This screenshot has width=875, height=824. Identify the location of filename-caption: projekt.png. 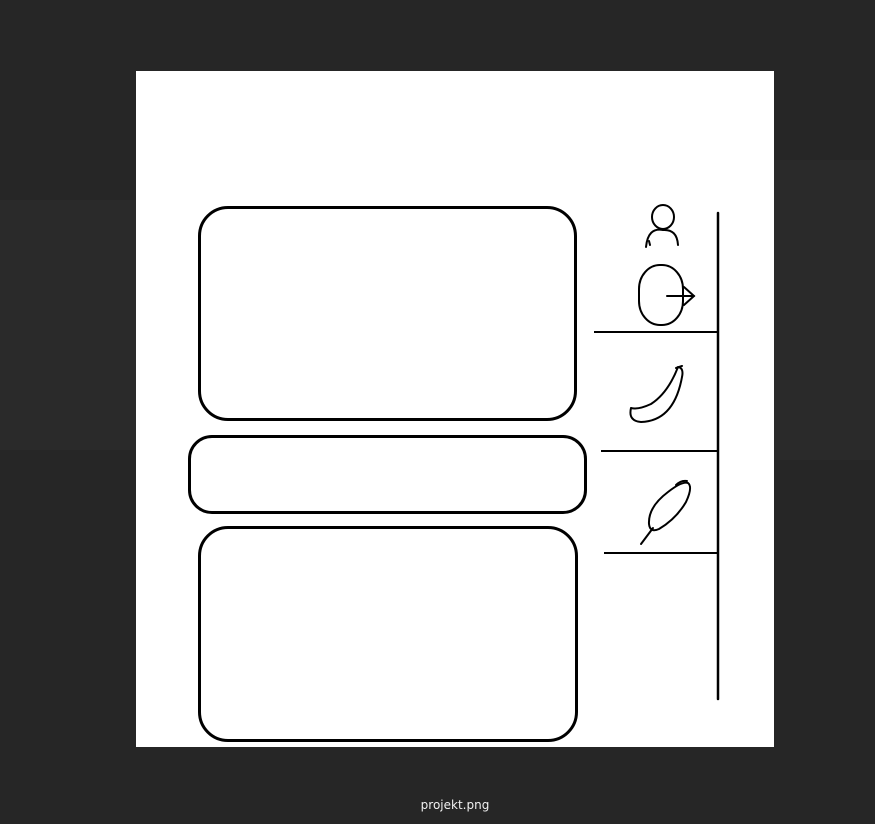
(455, 805).